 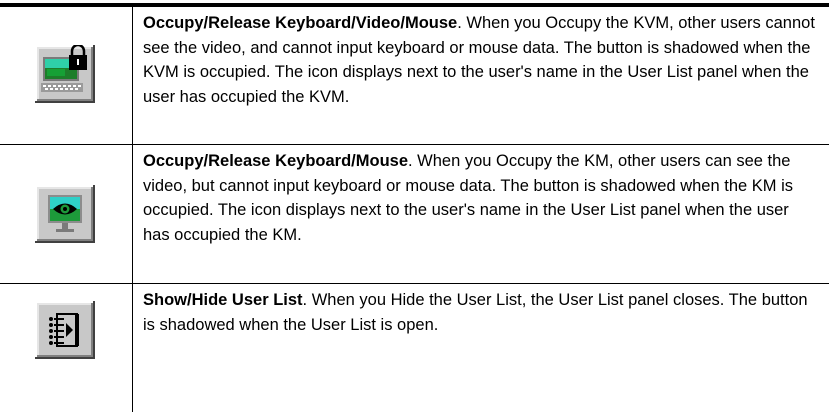 I want to click on feature-title: Show/Hide User List, so click(x=223, y=300).